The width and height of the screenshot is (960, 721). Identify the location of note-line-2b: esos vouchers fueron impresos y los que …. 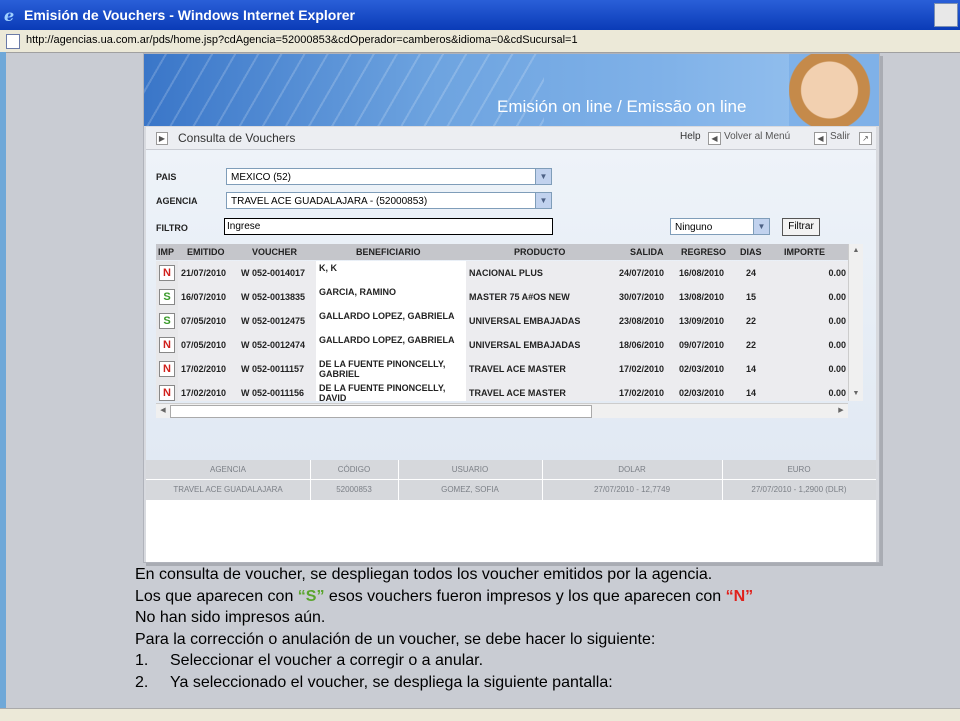
(525, 596).